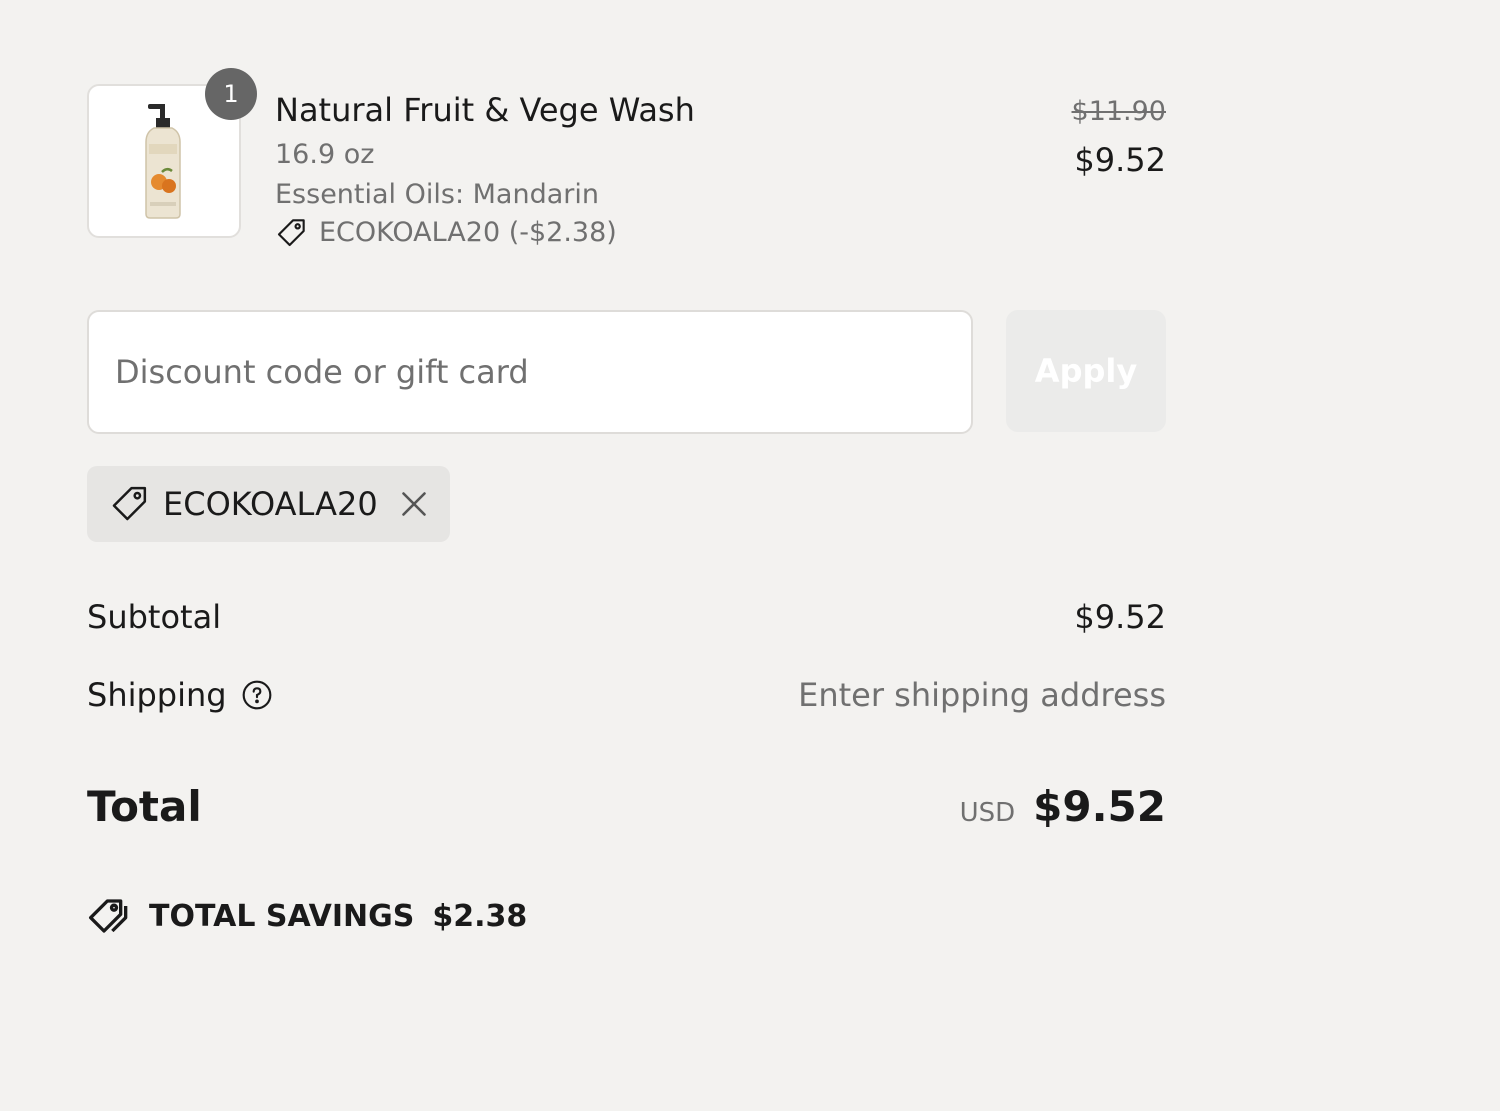  What do you see at coordinates (1120, 617) in the screenshot?
I see `subtotal-value: $9.52` at bounding box center [1120, 617].